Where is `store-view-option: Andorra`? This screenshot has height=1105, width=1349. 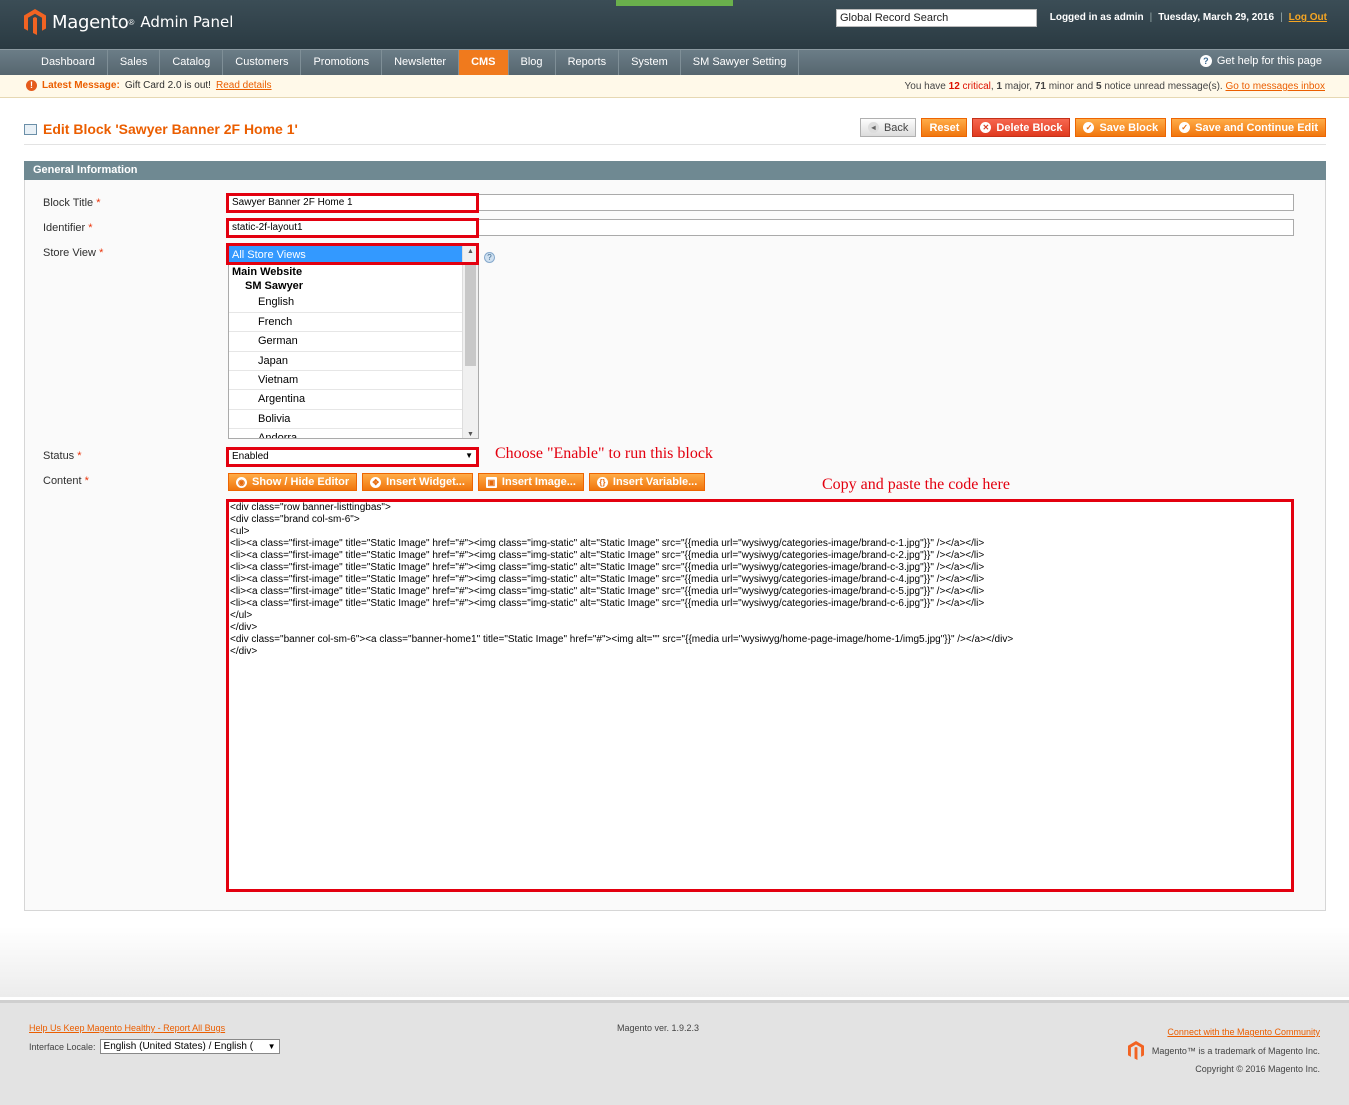 store-view-option: Andorra is located at coordinates (346, 433).